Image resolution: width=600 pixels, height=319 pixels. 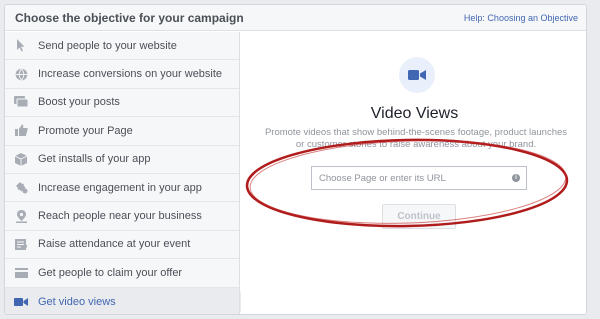 I want to click on sidebar-item-label: Send people to your website, so click(x=107, y=45).